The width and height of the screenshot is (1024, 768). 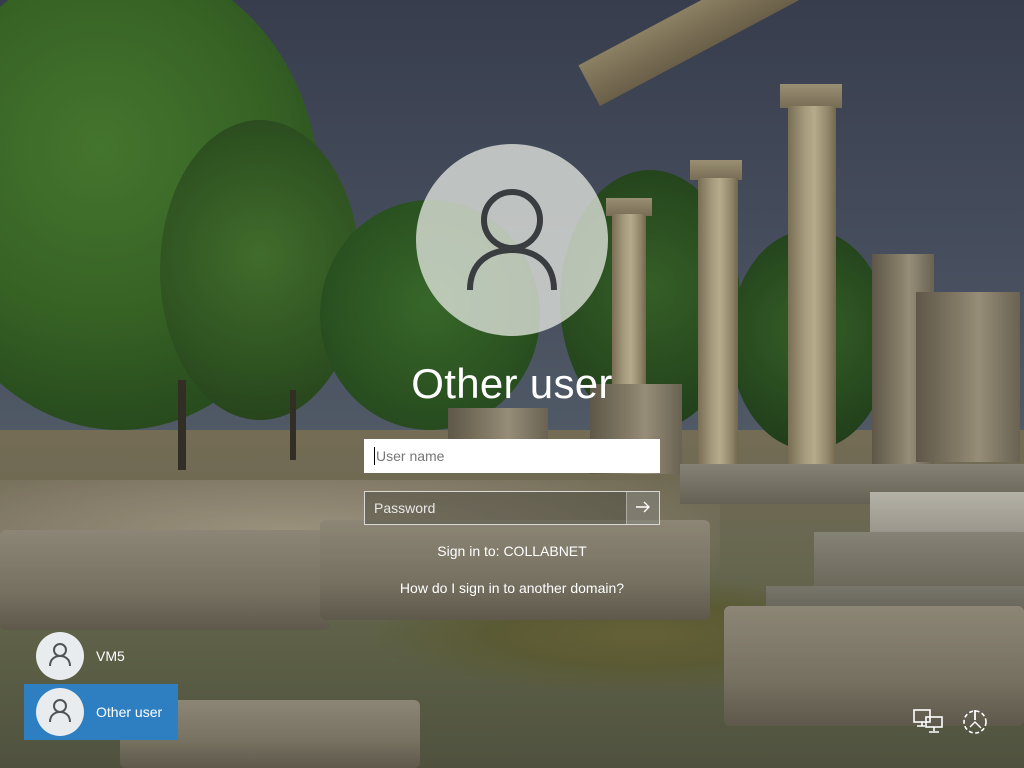 What do you see at coordinates (129, 712) in the screenshot?
I see `user-tile-label: Other user` at bounding box center [129, 712].